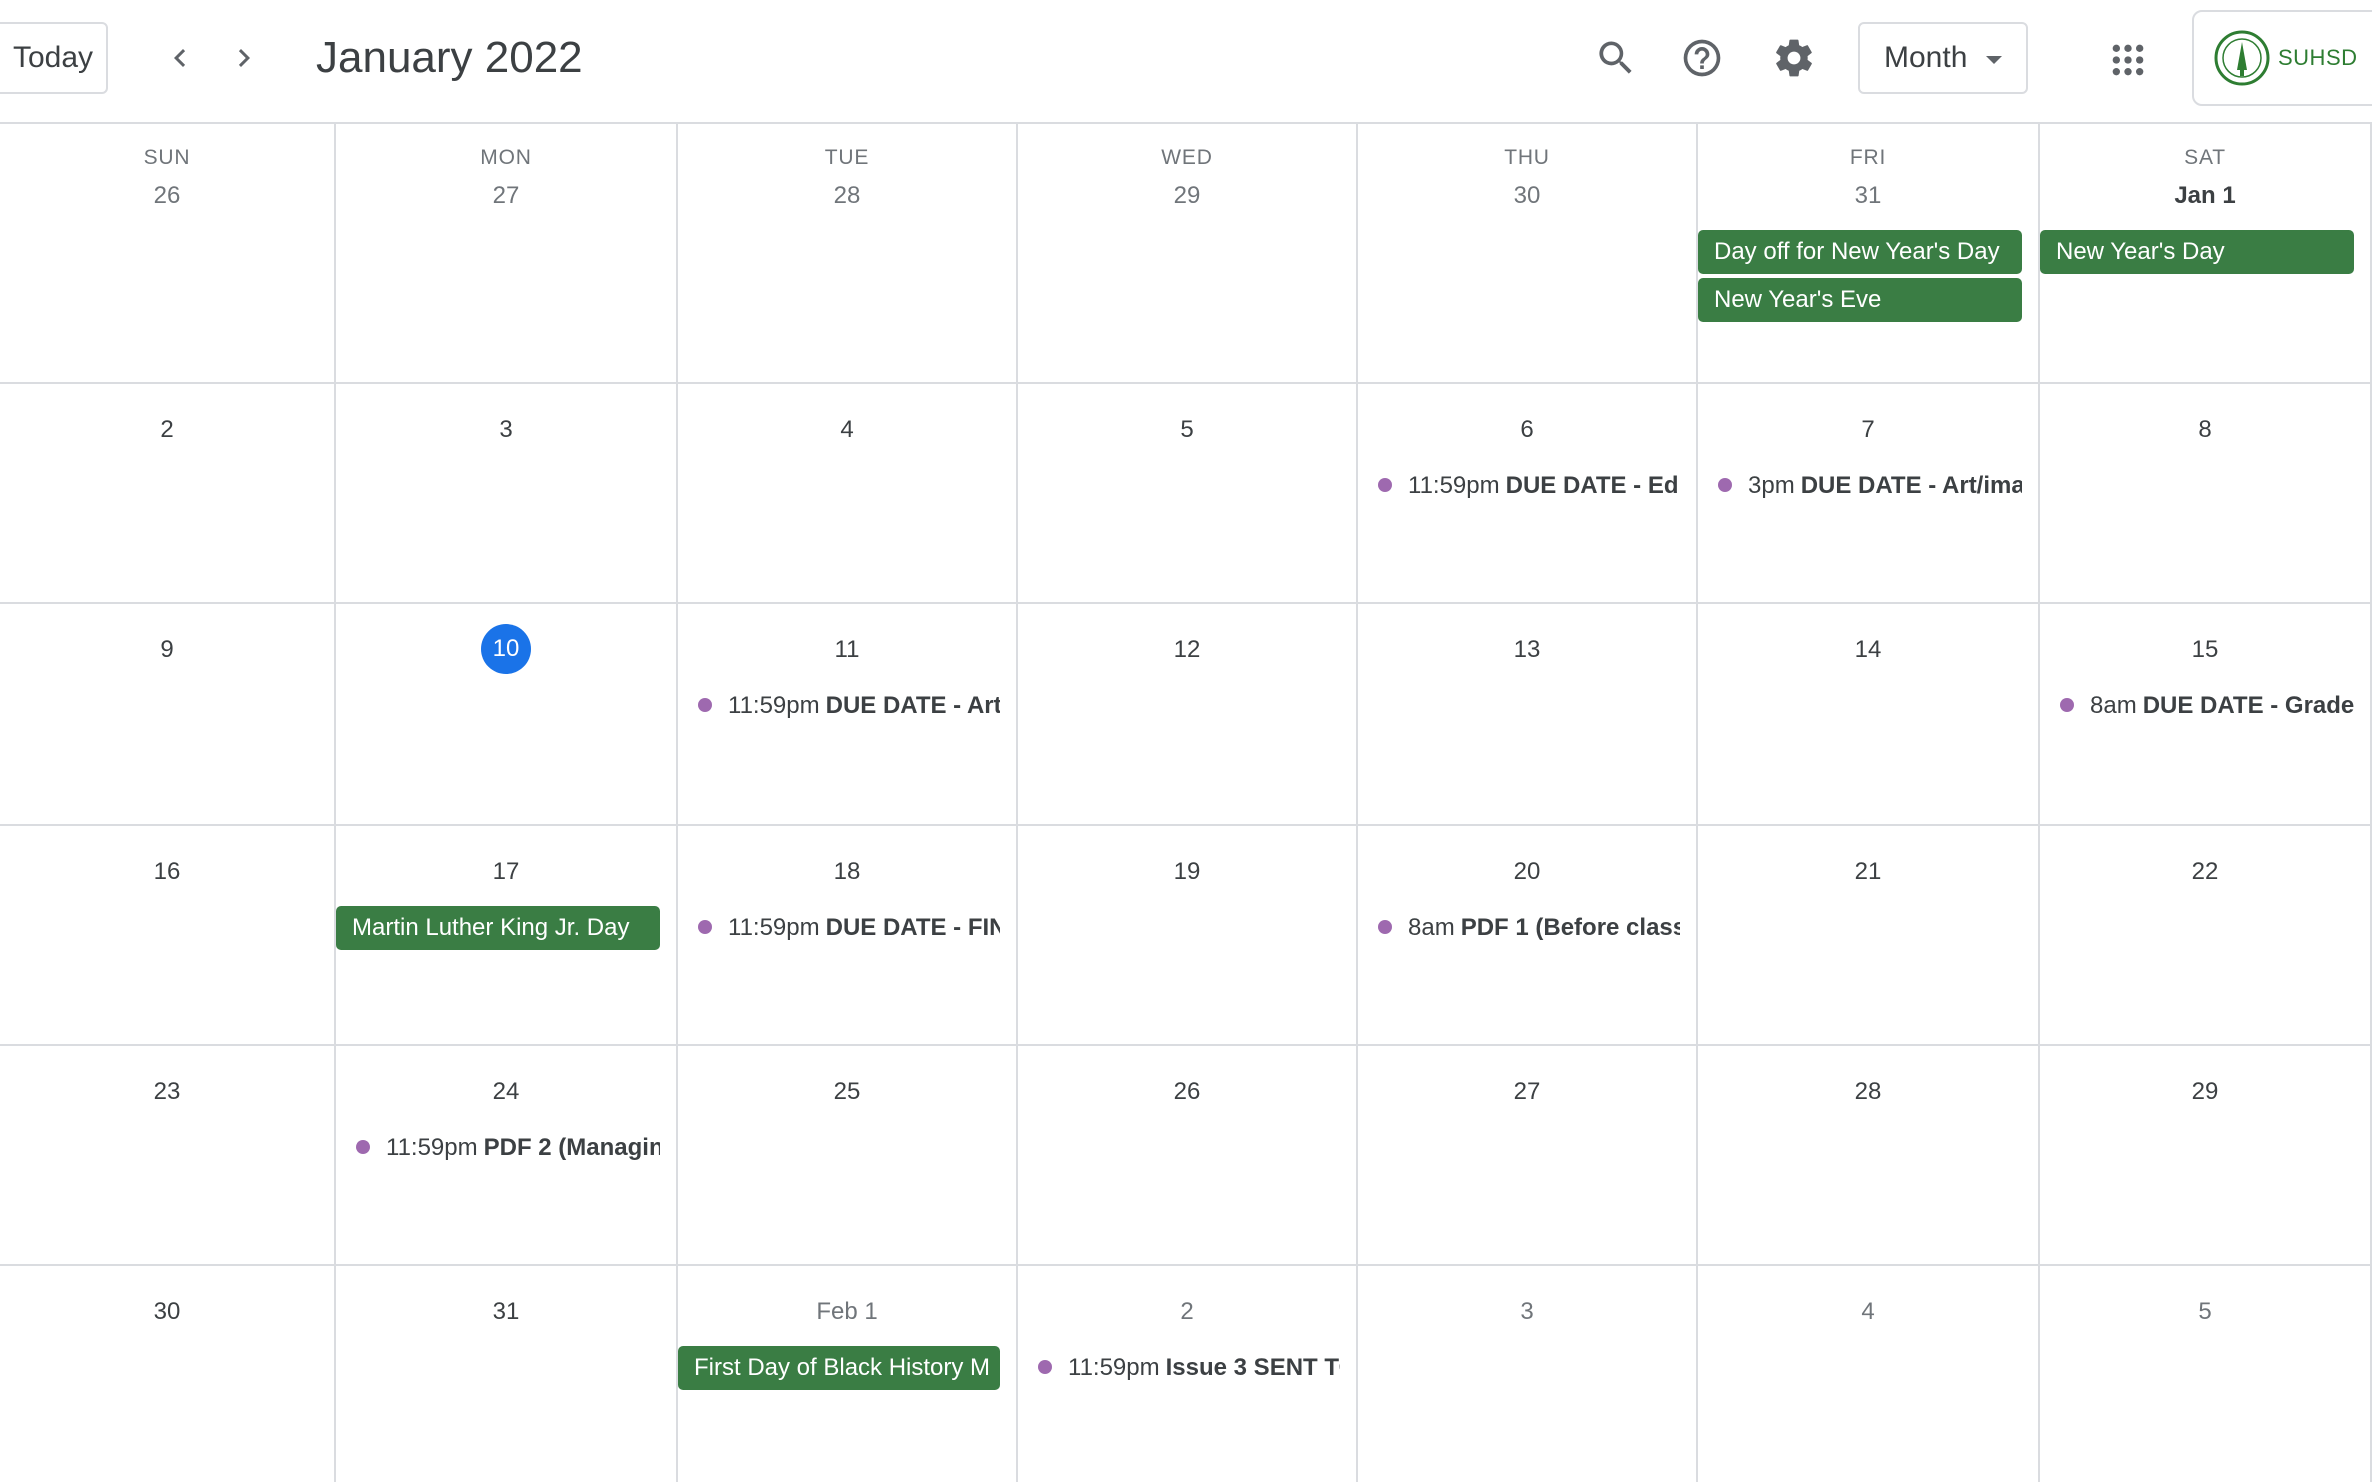 The image size is (2372, 1482). I want to click on day-cell: 6 11:59pmDUE DATE - Edito, so click(1528, 494).